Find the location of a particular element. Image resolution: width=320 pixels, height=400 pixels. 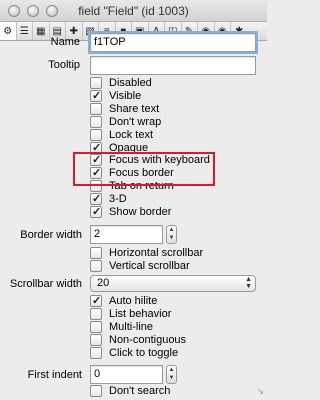

click-to-toggle-checkbox is located at coordinates (96, 353).